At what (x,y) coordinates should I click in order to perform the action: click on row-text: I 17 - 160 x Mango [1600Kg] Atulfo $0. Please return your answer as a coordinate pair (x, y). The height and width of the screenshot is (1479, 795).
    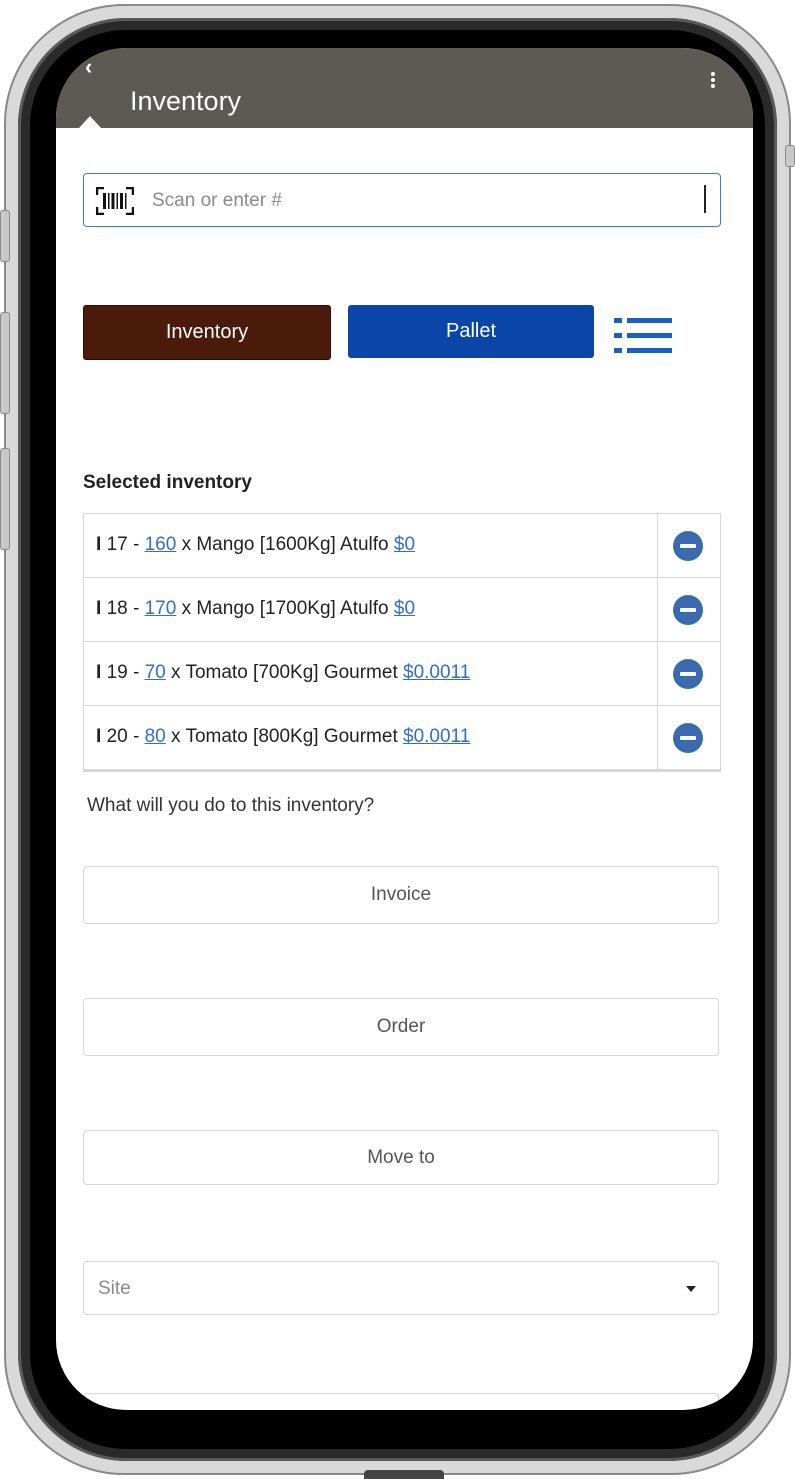
    Looking at the image, I should click on (256, 544).